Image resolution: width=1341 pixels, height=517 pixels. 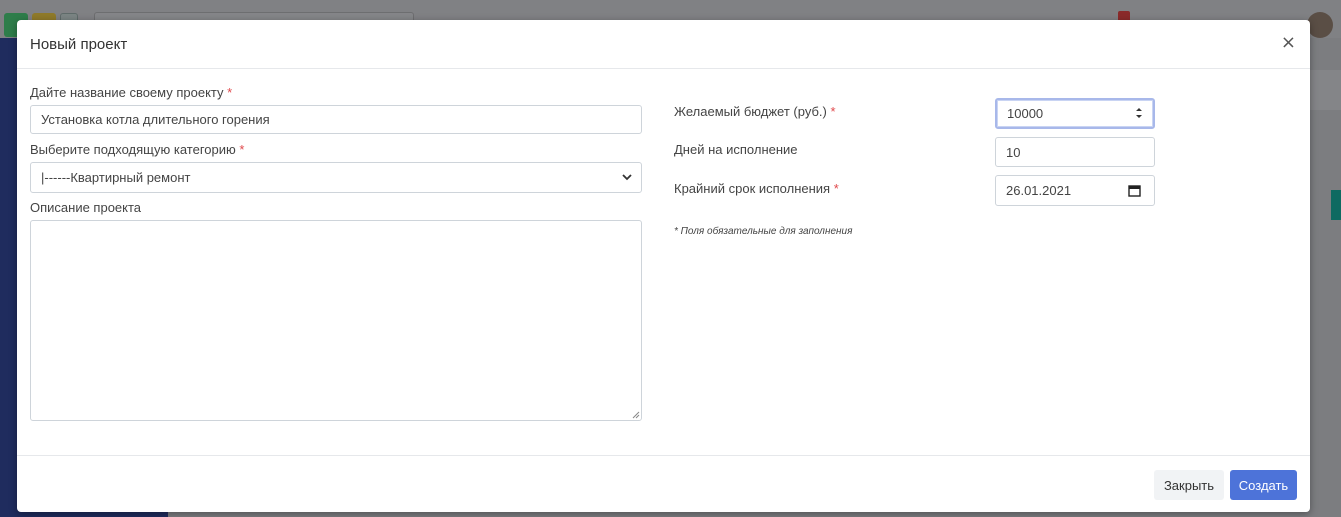 What do you see at coordinates (627, 177) in the screenshot?
I see `chevron-down-icon` at bounding box center [627, 177].